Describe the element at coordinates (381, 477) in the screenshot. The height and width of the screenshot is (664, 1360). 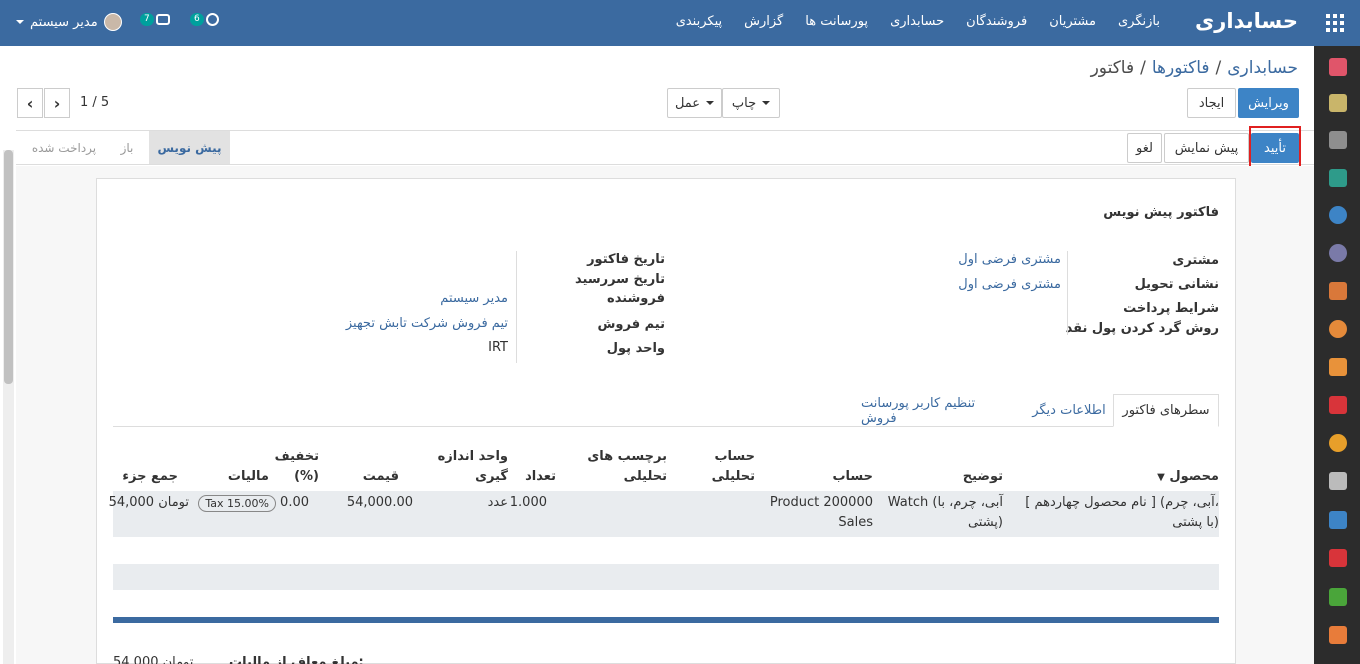
I see `column-header-price: قیمت` at that location.